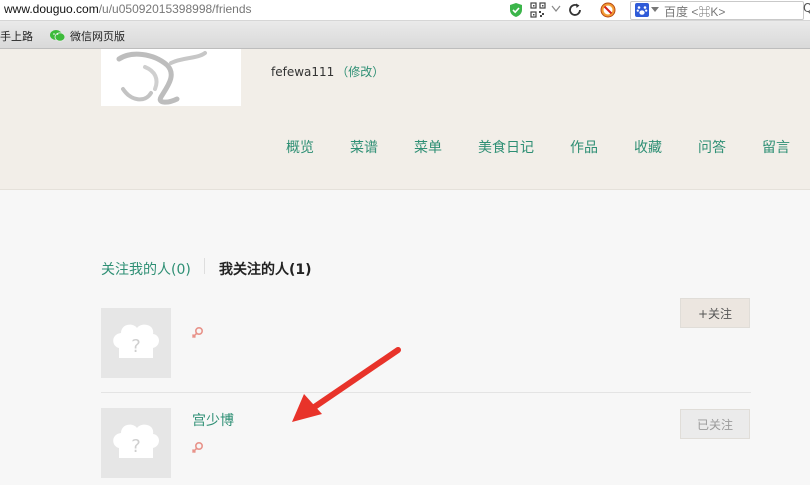 The width and height of the screenshot is (810, 485). What do you see at coordinates (428, 147) in the screenshot?
I see `nav-item-menus: 菜单` at bounding box center [428, 147].